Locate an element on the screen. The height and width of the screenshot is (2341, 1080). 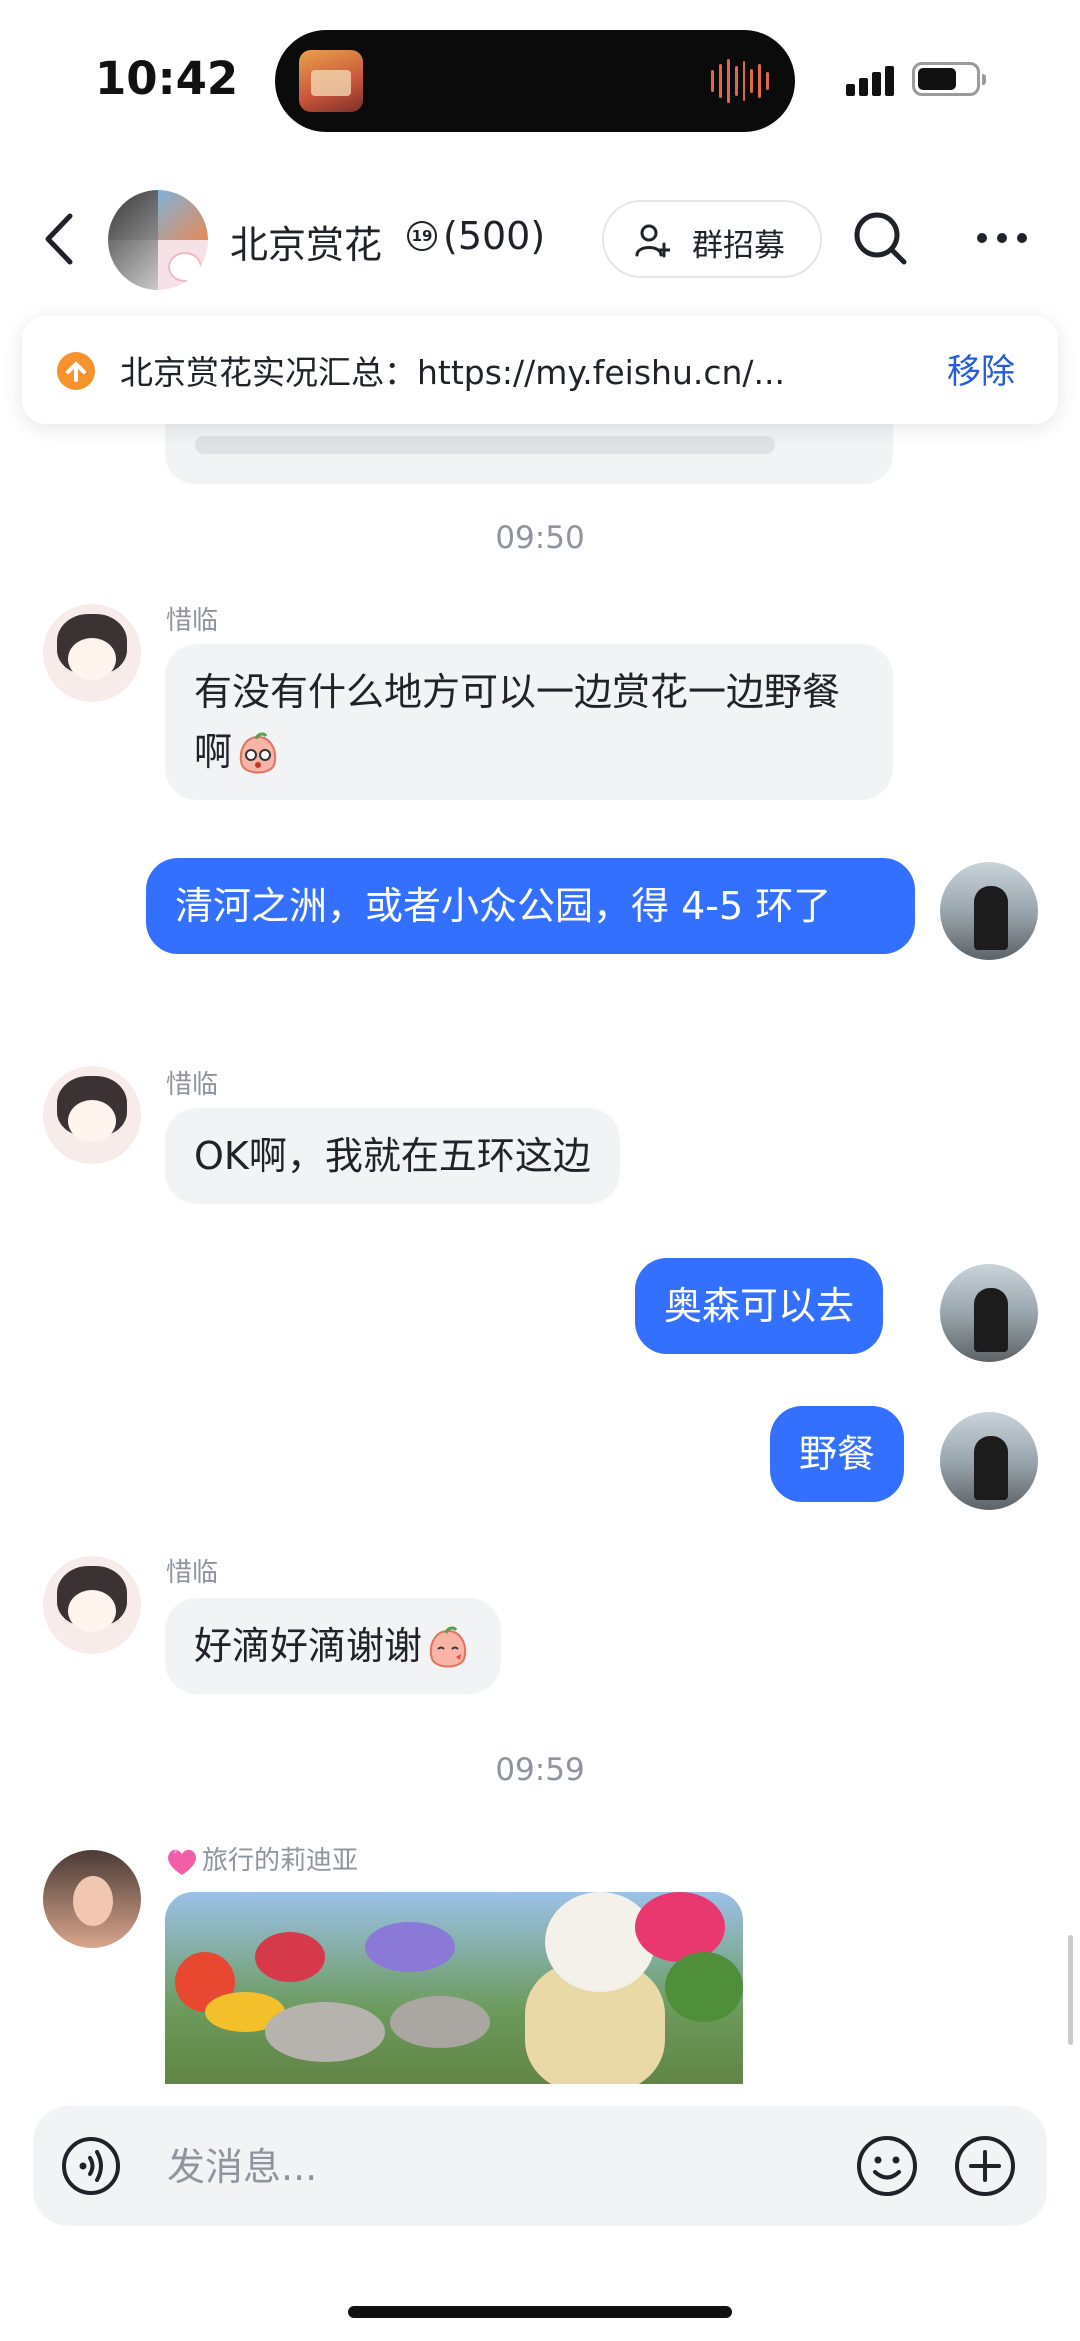
message-bubble-own: 奥森可以去 is located at coordinates (759, 1306).